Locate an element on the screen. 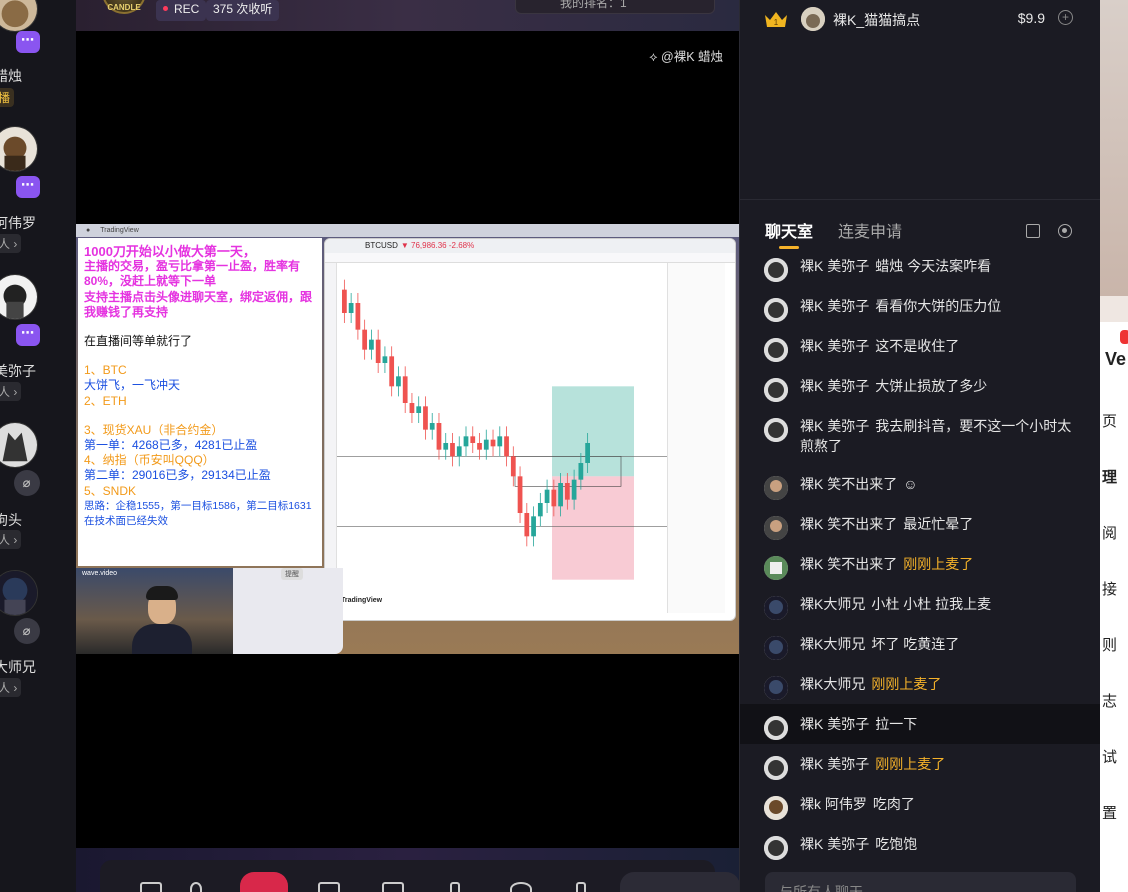 Image resolution: width=1128 pixels, height=892 pixels. chat-input: 与所有人聊天 is located at coordinates (920, 882).